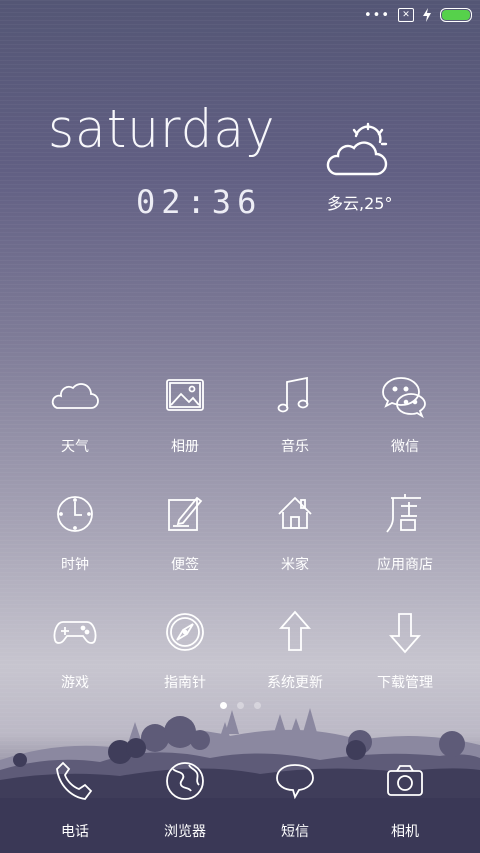  I want to click on app-weather: 天气, so click(75, 413).